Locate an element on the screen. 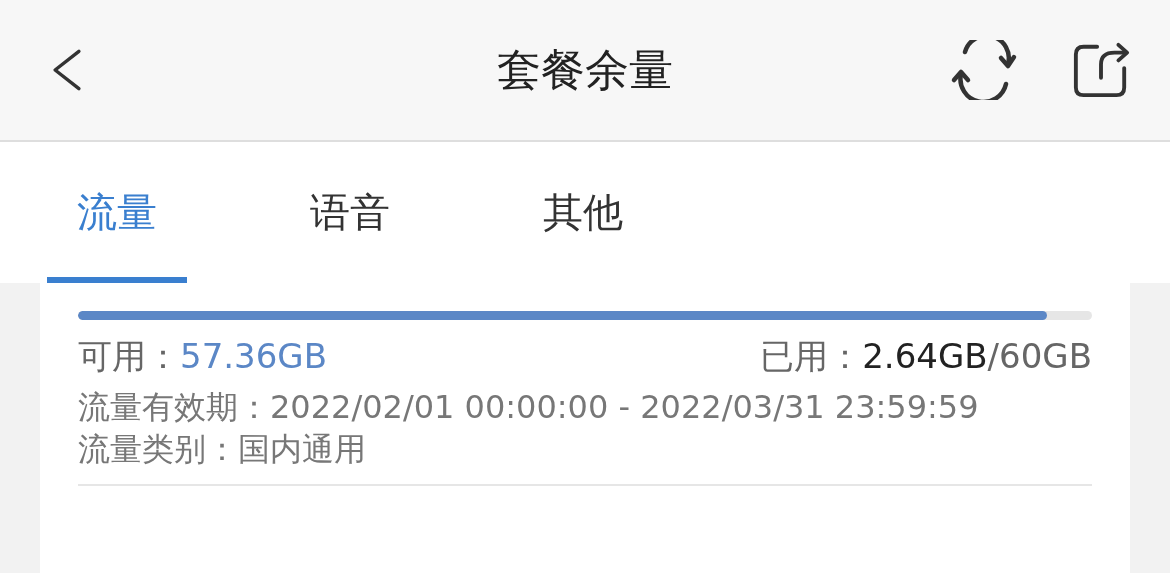  available-value: 57.36GB is located at coordinates (253, 356).